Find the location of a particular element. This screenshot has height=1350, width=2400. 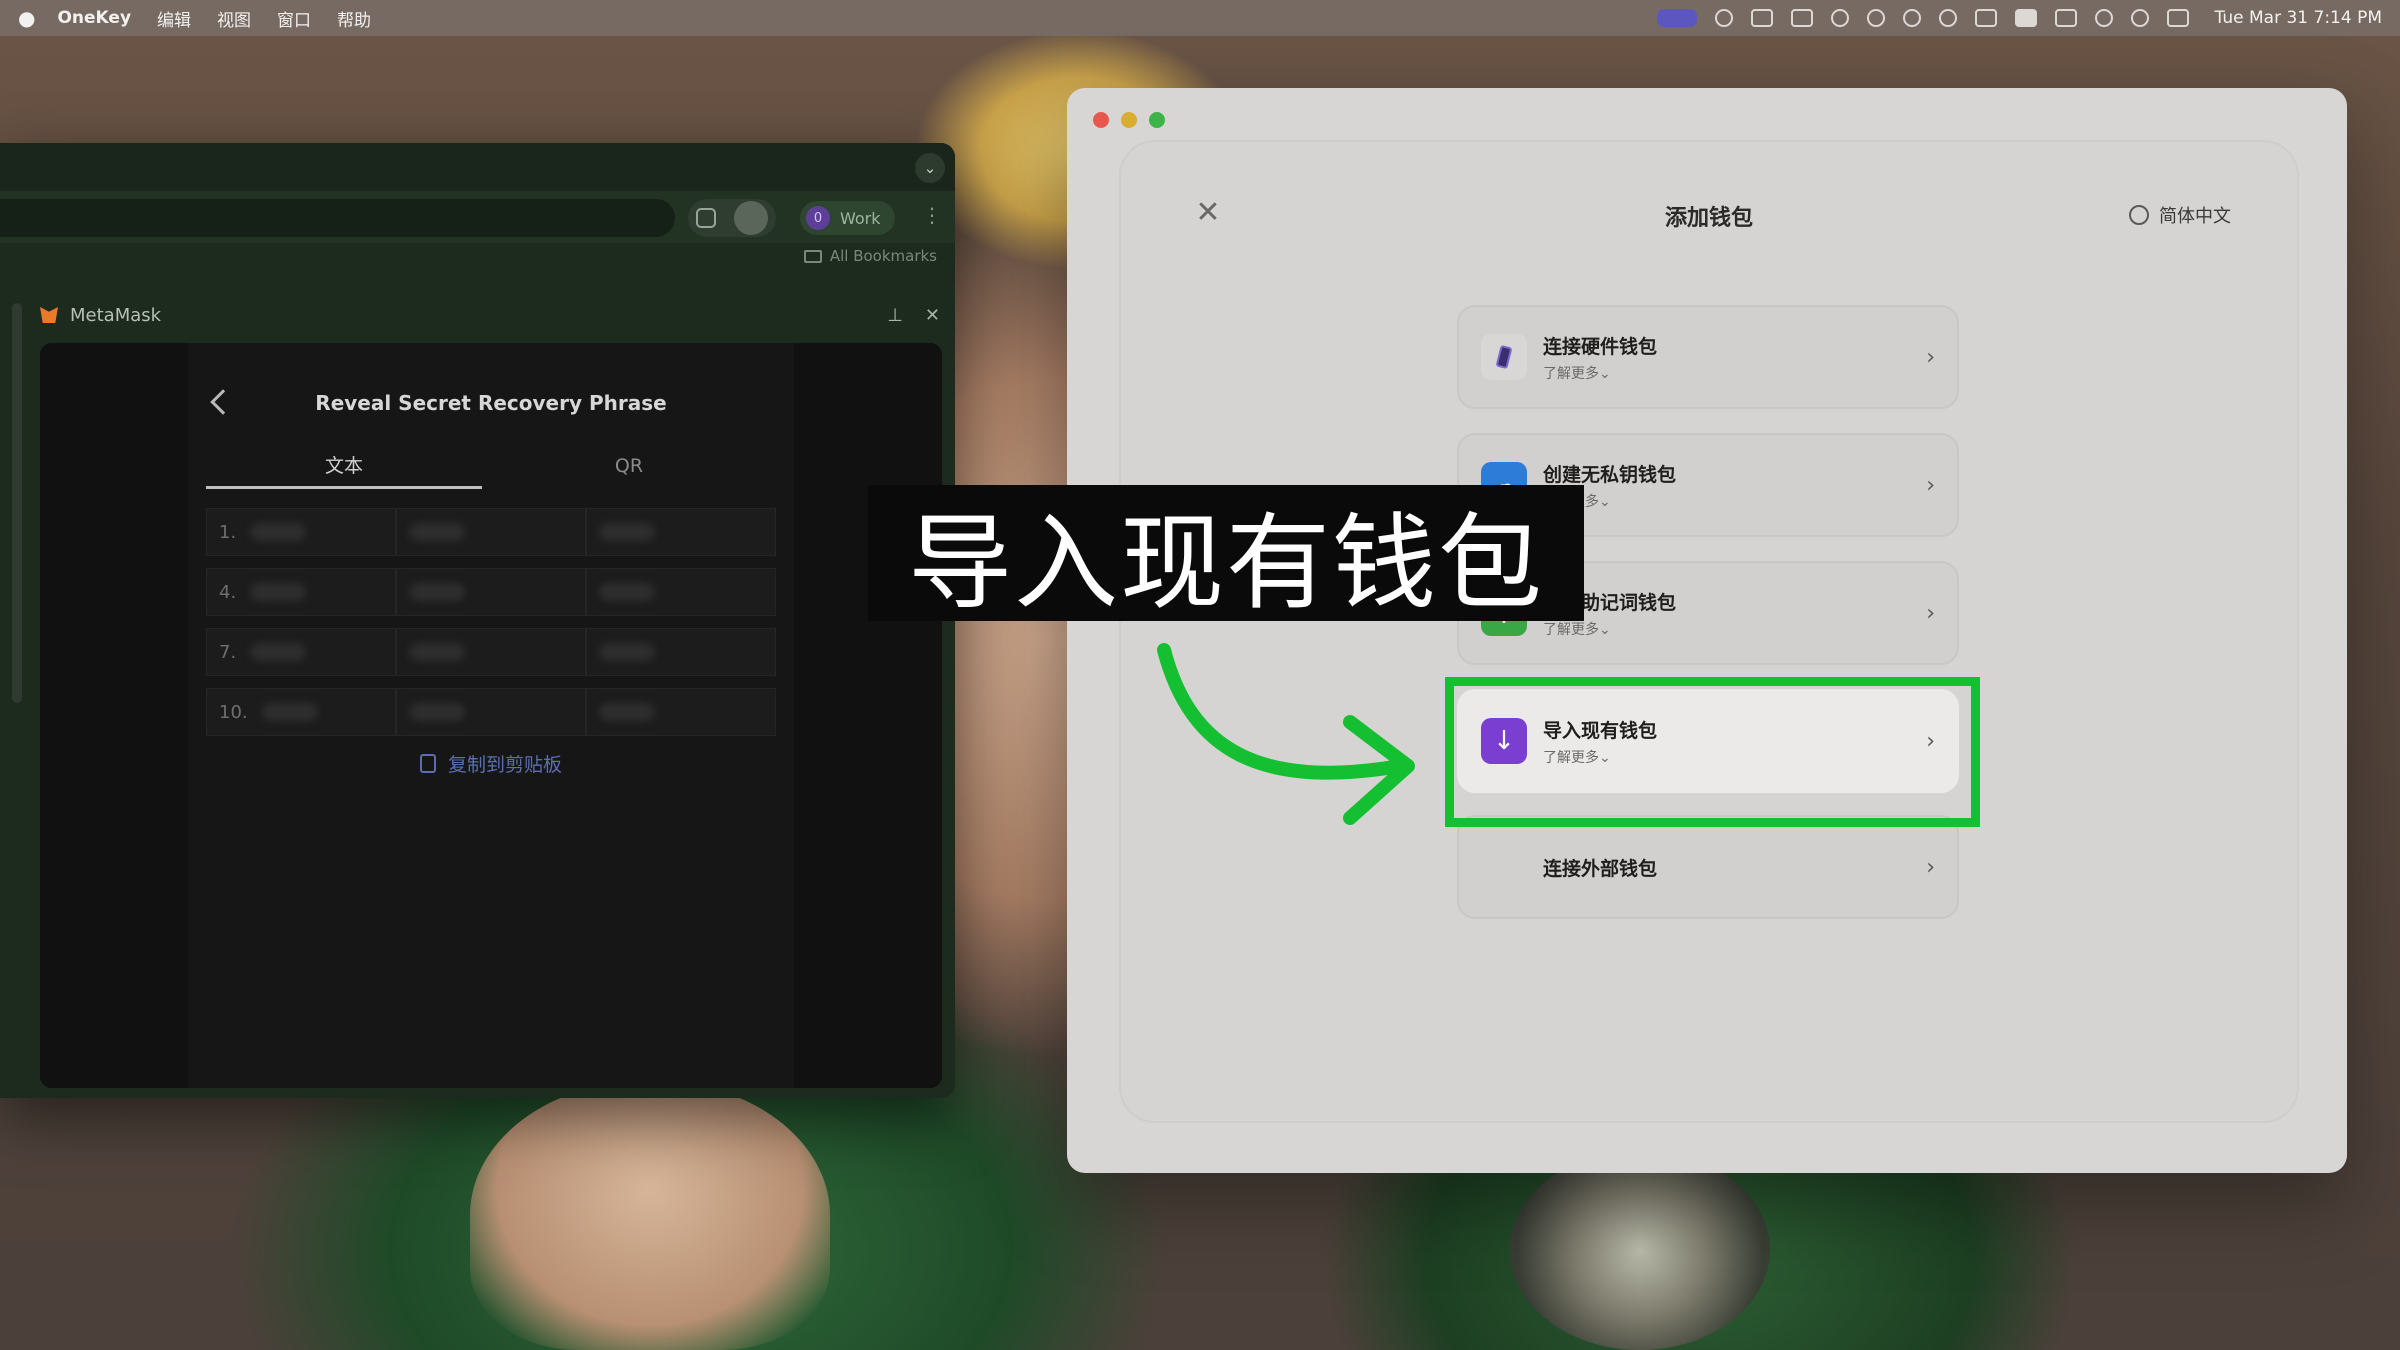

control-center-icon is located at coordinates (2177, 18).